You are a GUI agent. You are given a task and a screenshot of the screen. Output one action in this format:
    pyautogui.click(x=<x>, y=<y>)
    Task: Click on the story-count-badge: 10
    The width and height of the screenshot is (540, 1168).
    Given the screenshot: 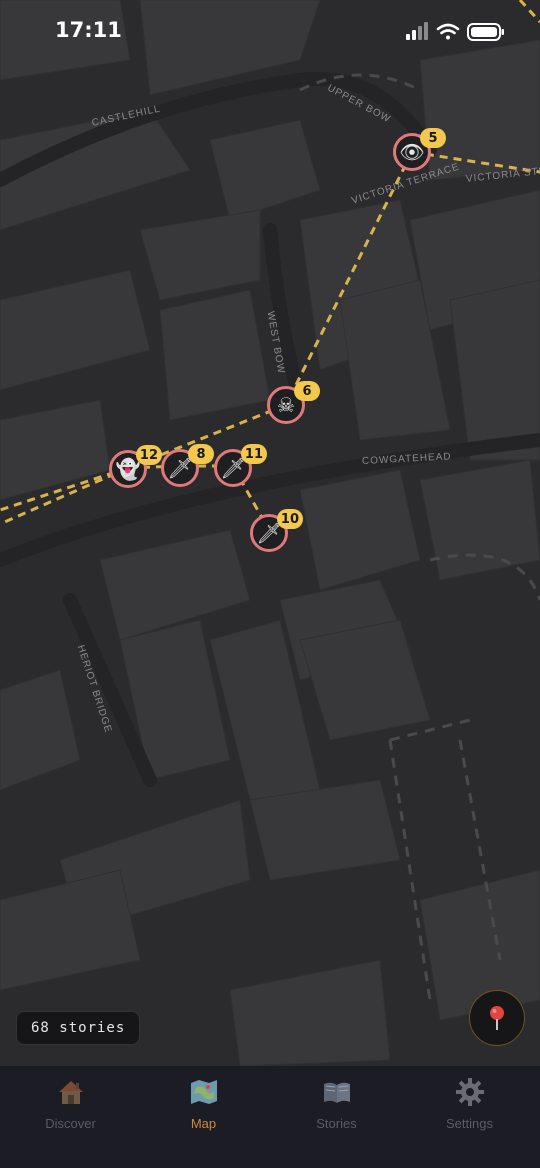 What is the action you would take?
    pyautogui.click(x=289, y=519)
    